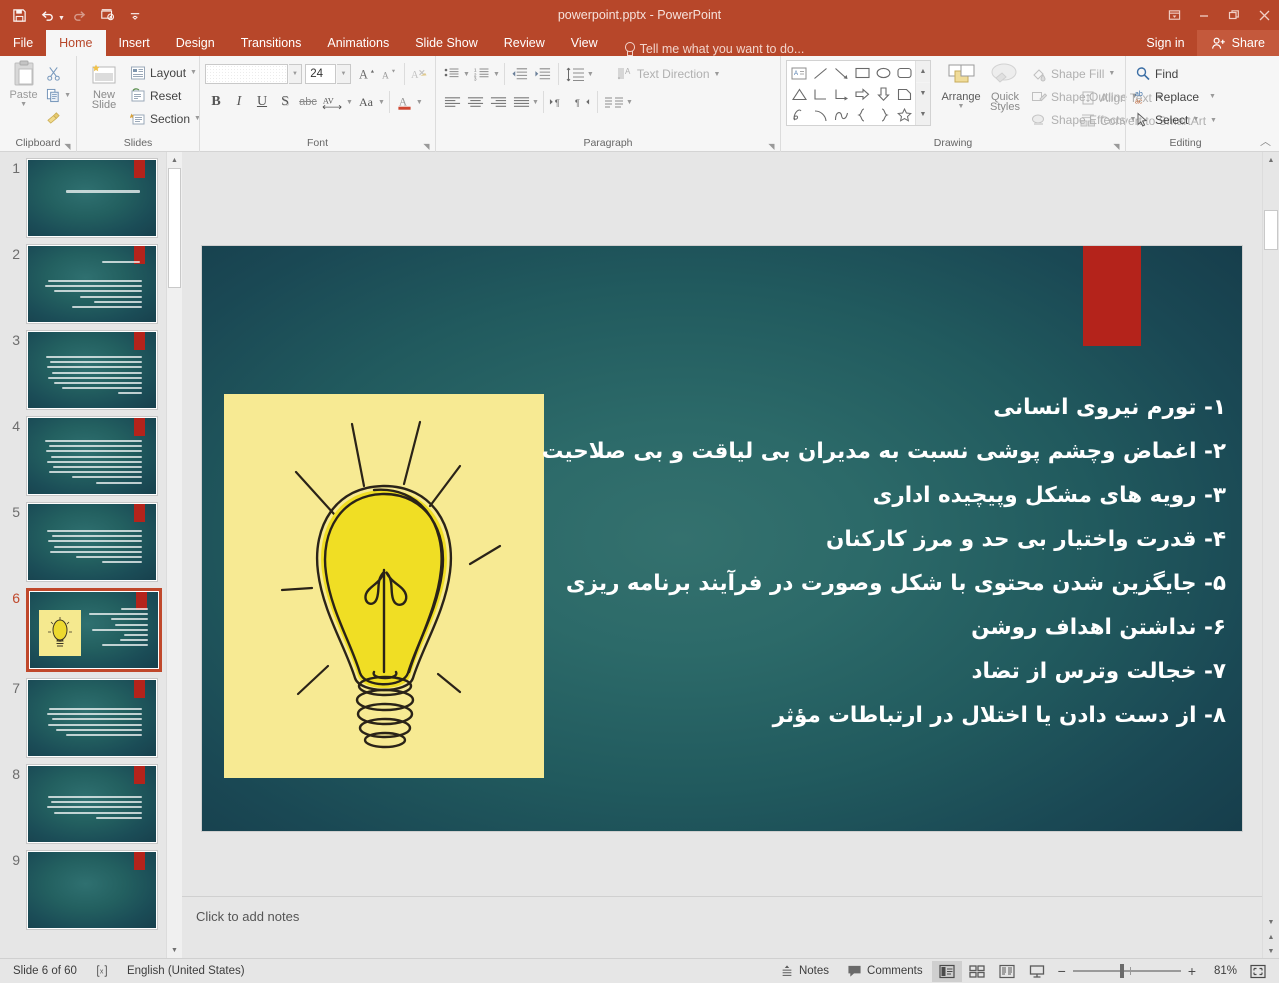  Describe the element at coordinates (83, 887) in the screenshot. I see `thumbnail-item-9: 9` at that location.